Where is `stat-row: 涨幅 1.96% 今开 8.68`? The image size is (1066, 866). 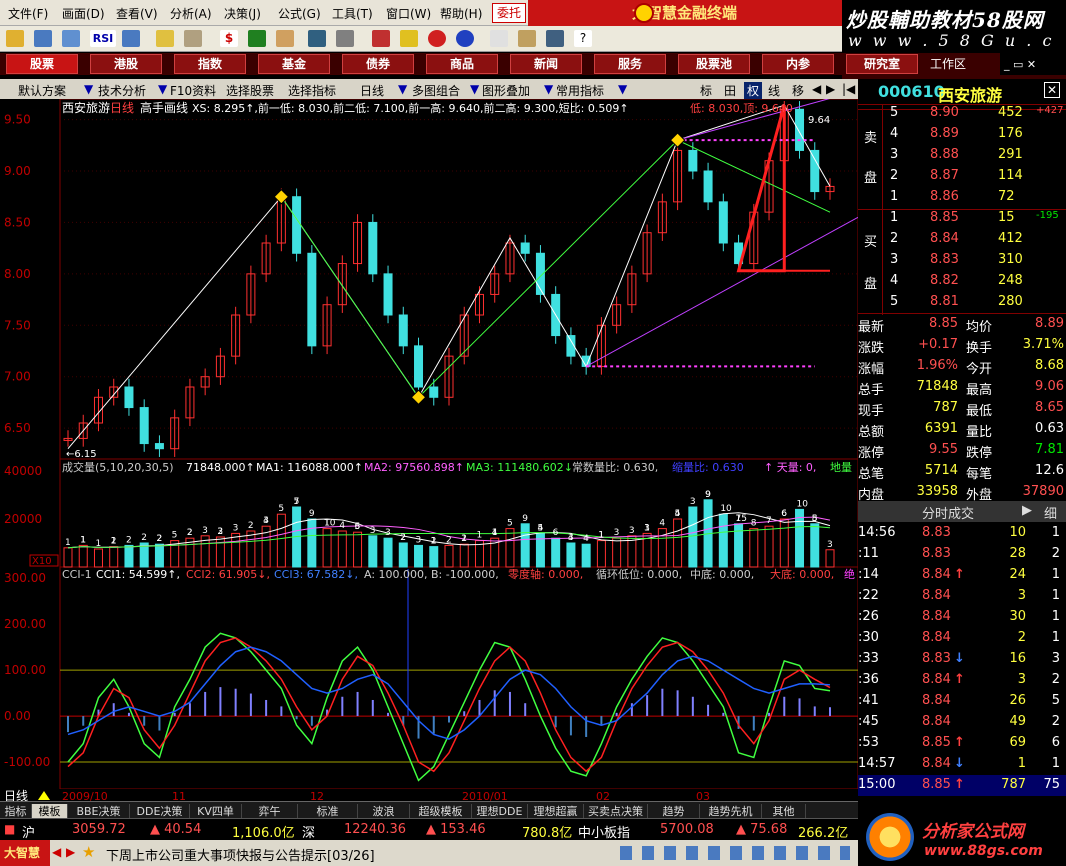 stat-row: 涨幅 1.96% 今开 8.68 is located at coordinates (962, 366).